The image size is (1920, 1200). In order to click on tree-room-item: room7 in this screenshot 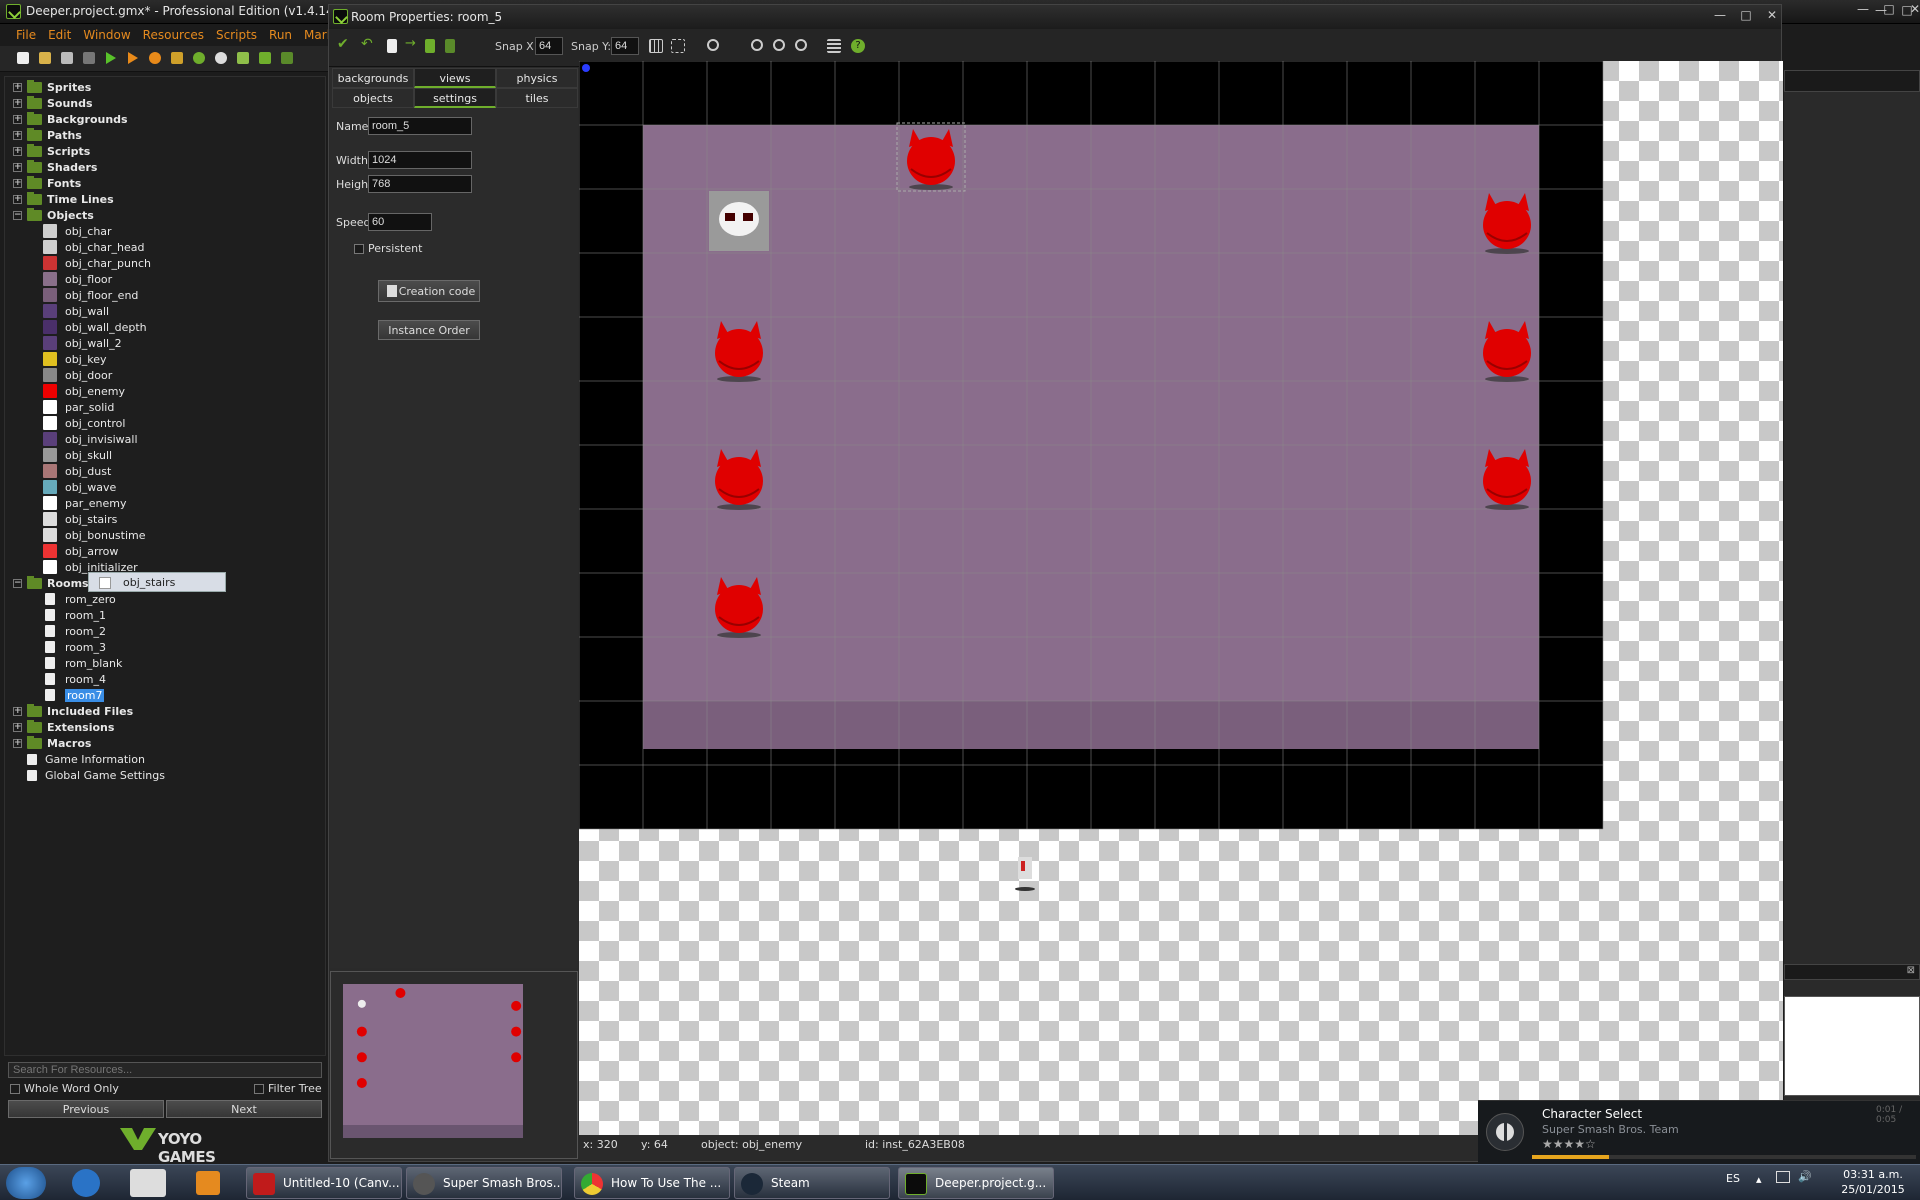, I will do `click(74, 695)`.